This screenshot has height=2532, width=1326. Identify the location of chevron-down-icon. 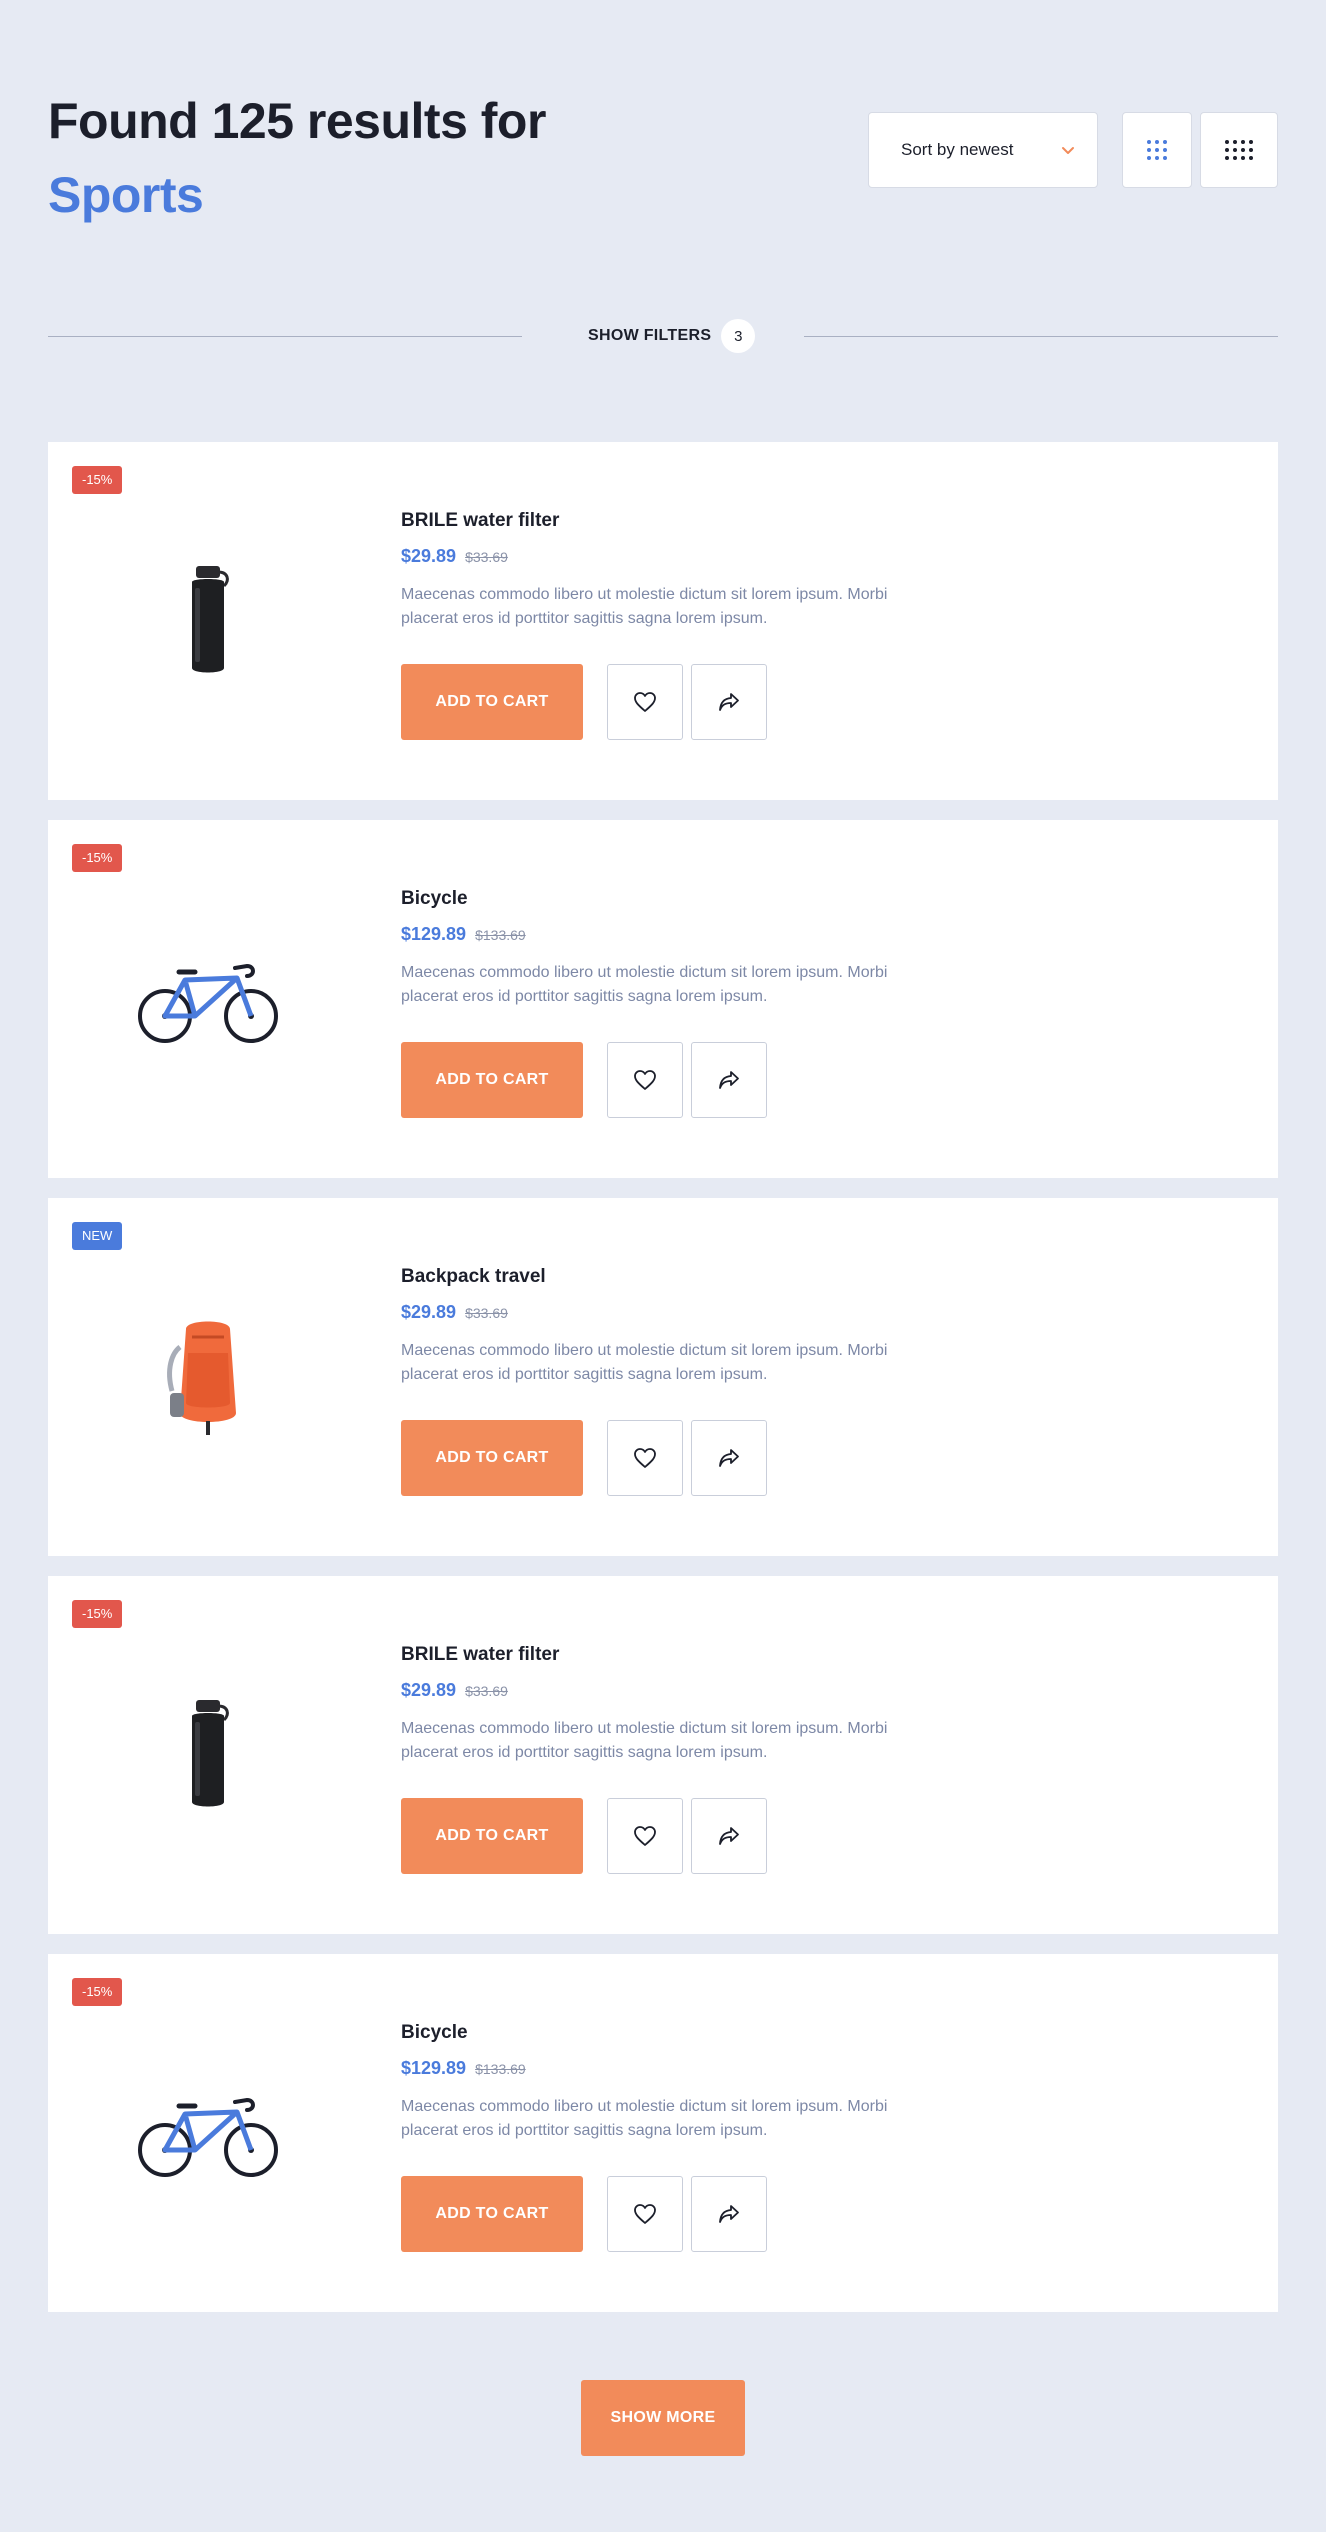
(1068, 150).